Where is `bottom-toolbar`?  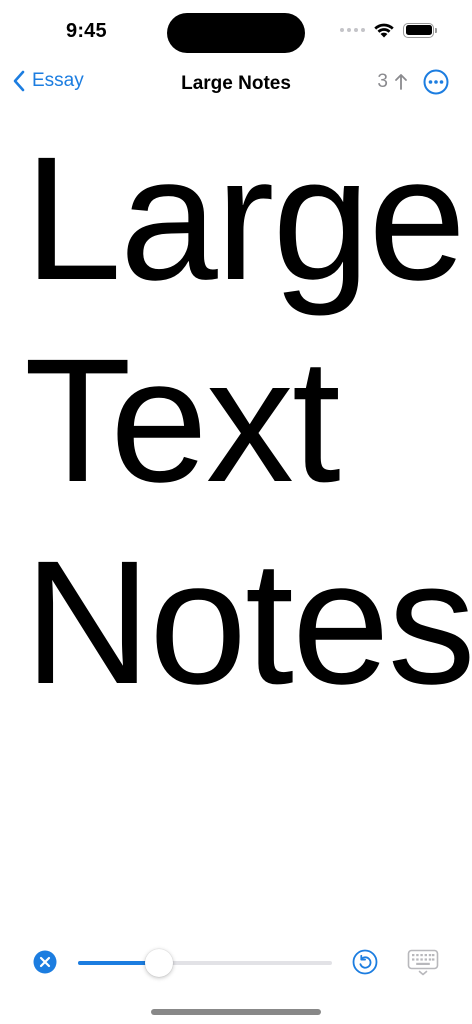 bottom-toolbar is located at coordinates (236, 963).